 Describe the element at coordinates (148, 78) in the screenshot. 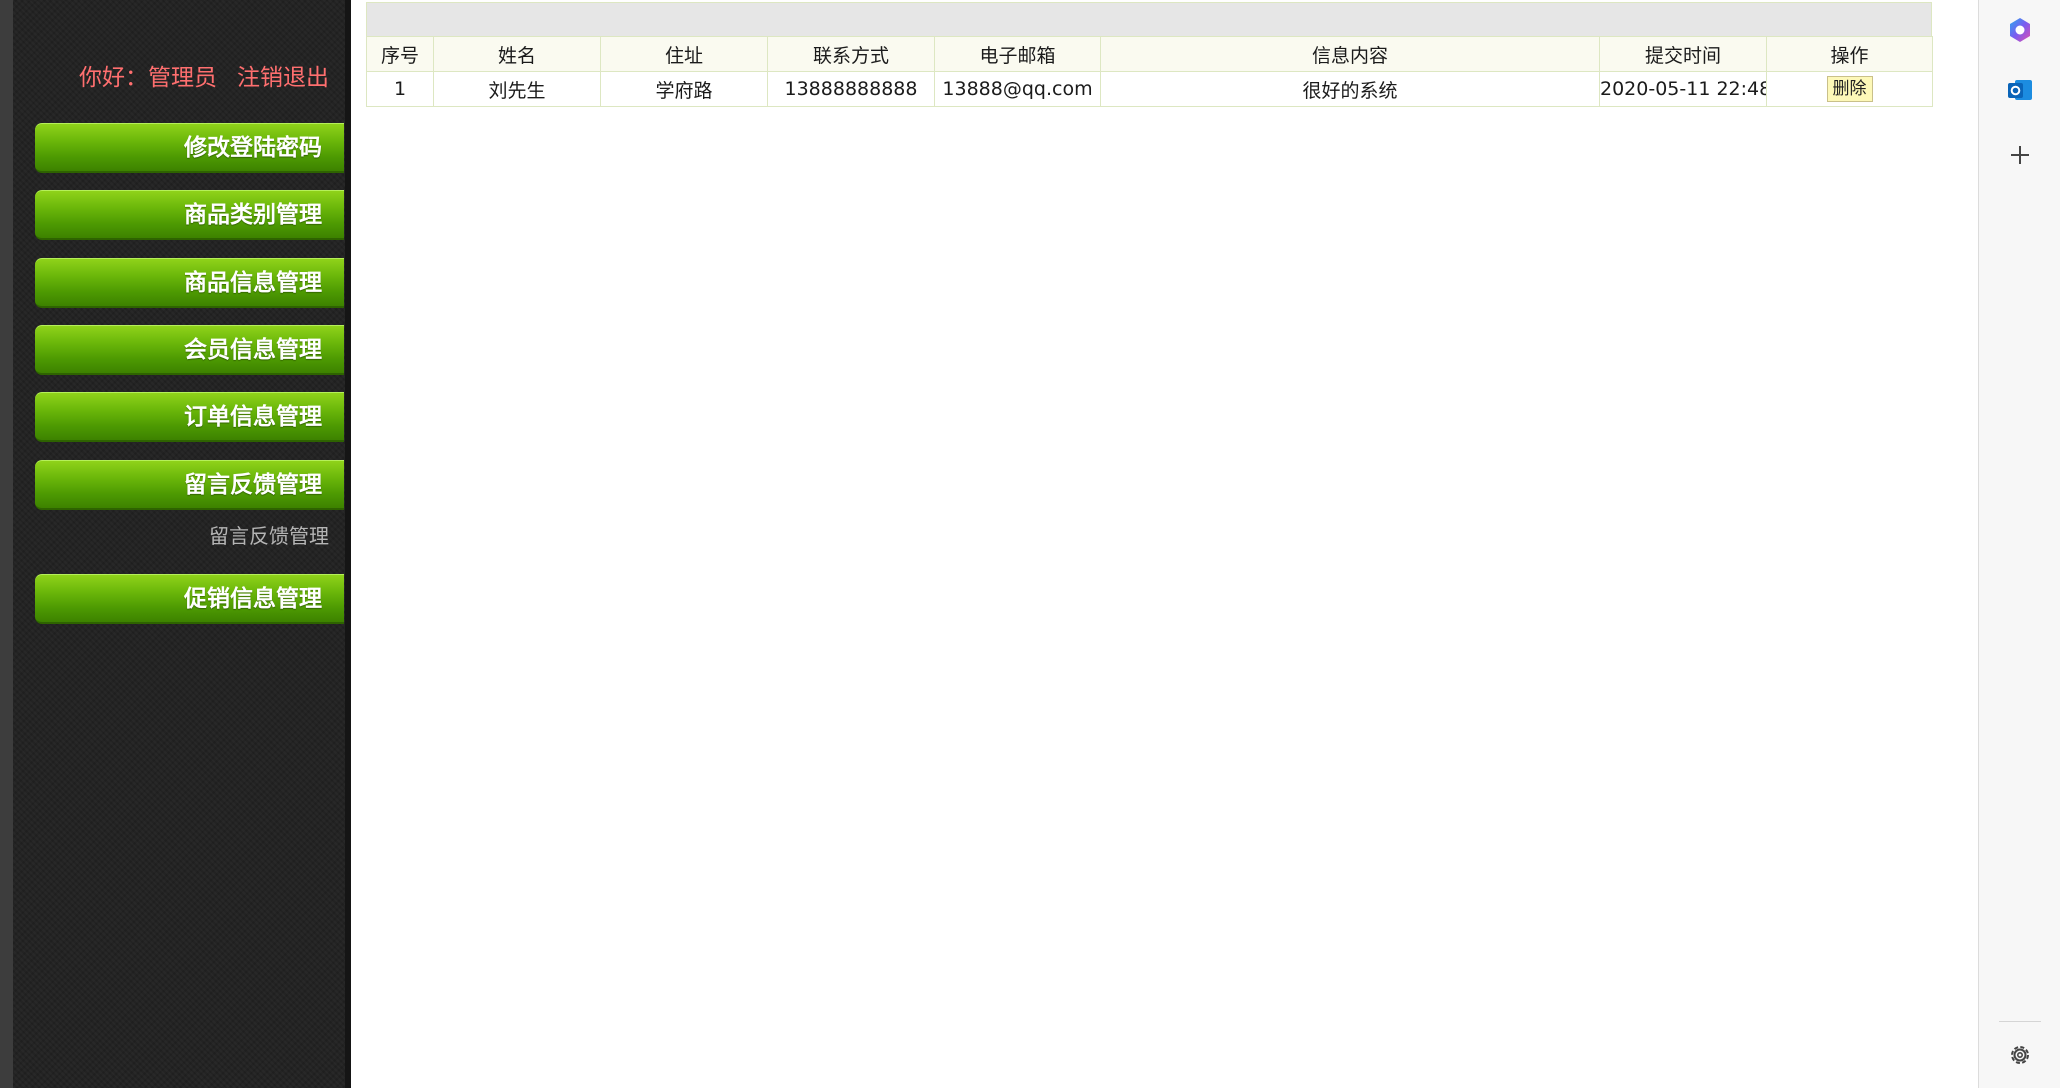

I see `greeting-text: 你好：管理员` at that location.